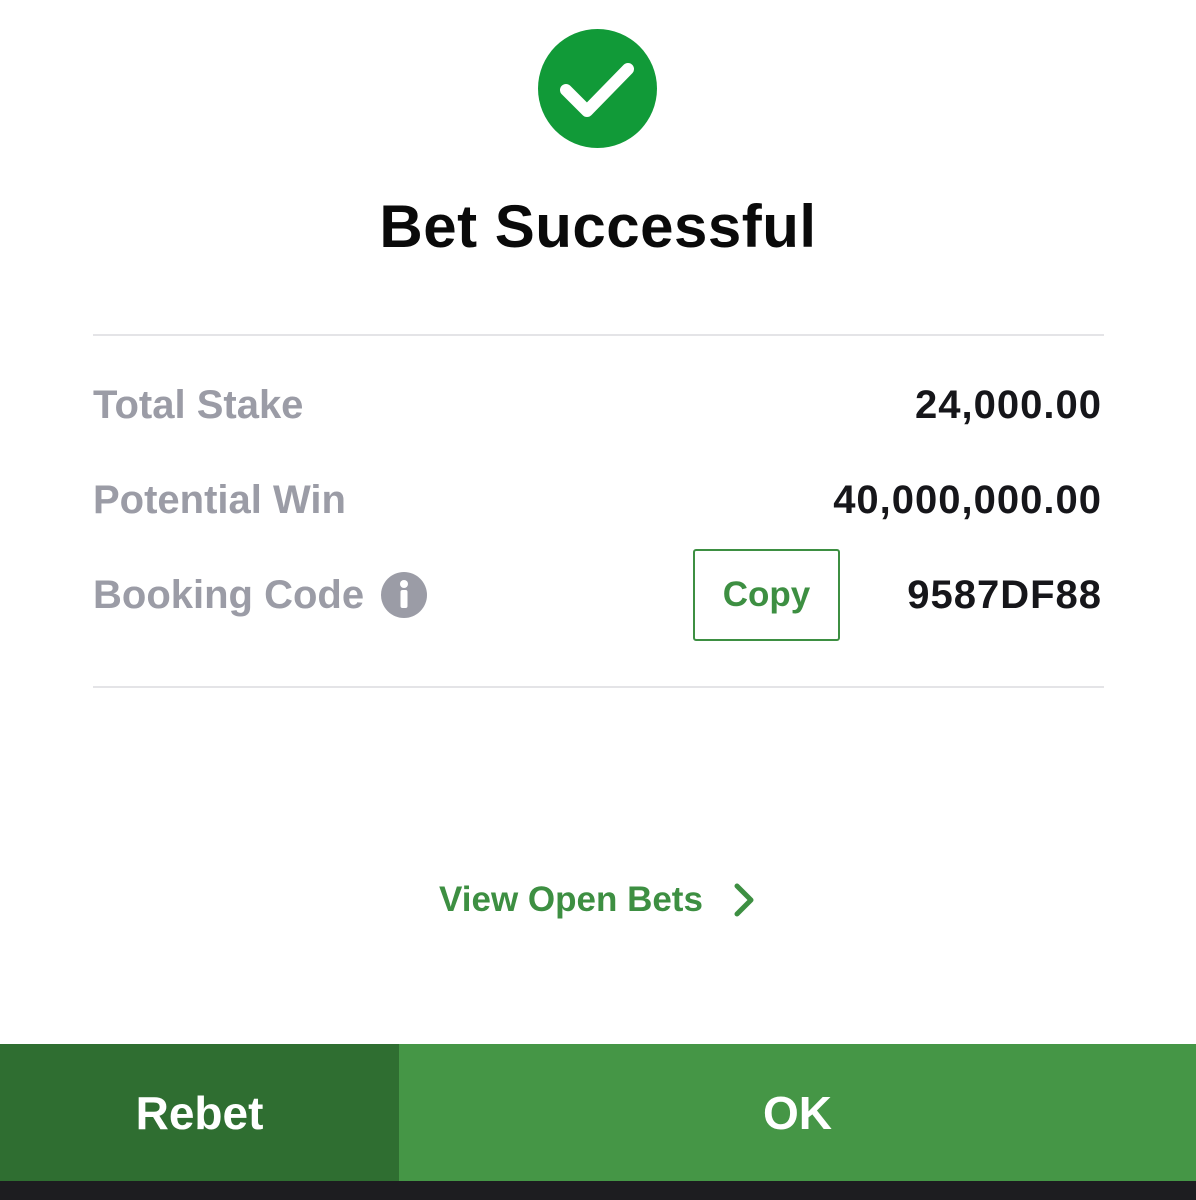  Describe the element at coordinates (967, 500) in the screenshot. I see `potential-win-value: 40,000,000.00` at that location.